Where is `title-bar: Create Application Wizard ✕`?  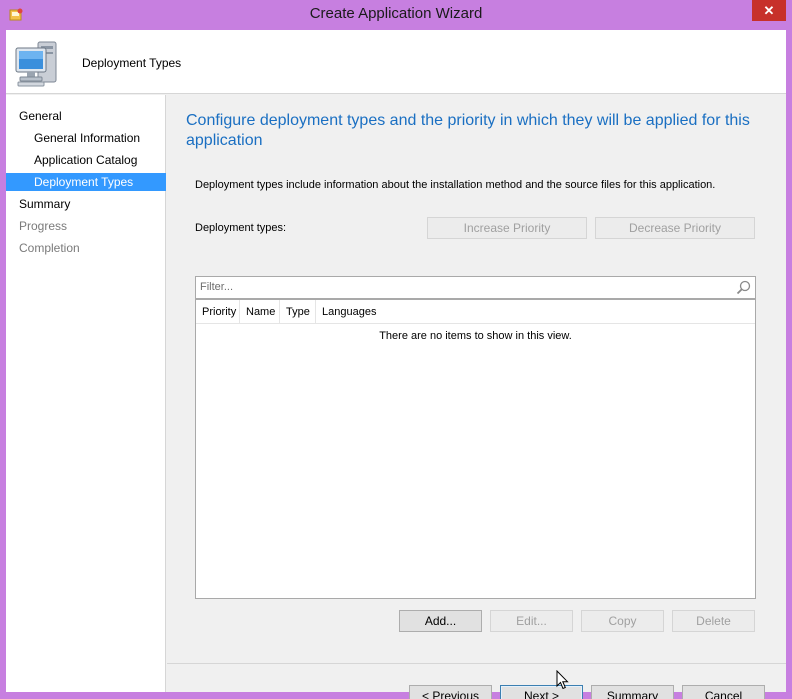
title-bar: Create Application Wizard ✕ is located at coordinates (396, 15).